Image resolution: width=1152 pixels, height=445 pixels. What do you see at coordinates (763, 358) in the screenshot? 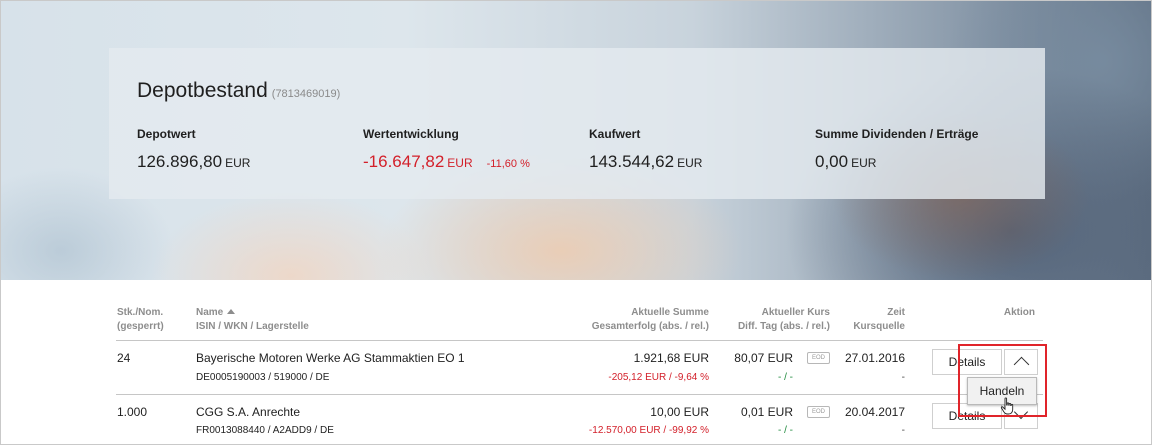
I see `row-price: 80,07 EUR` at bounding box center [763, 358].